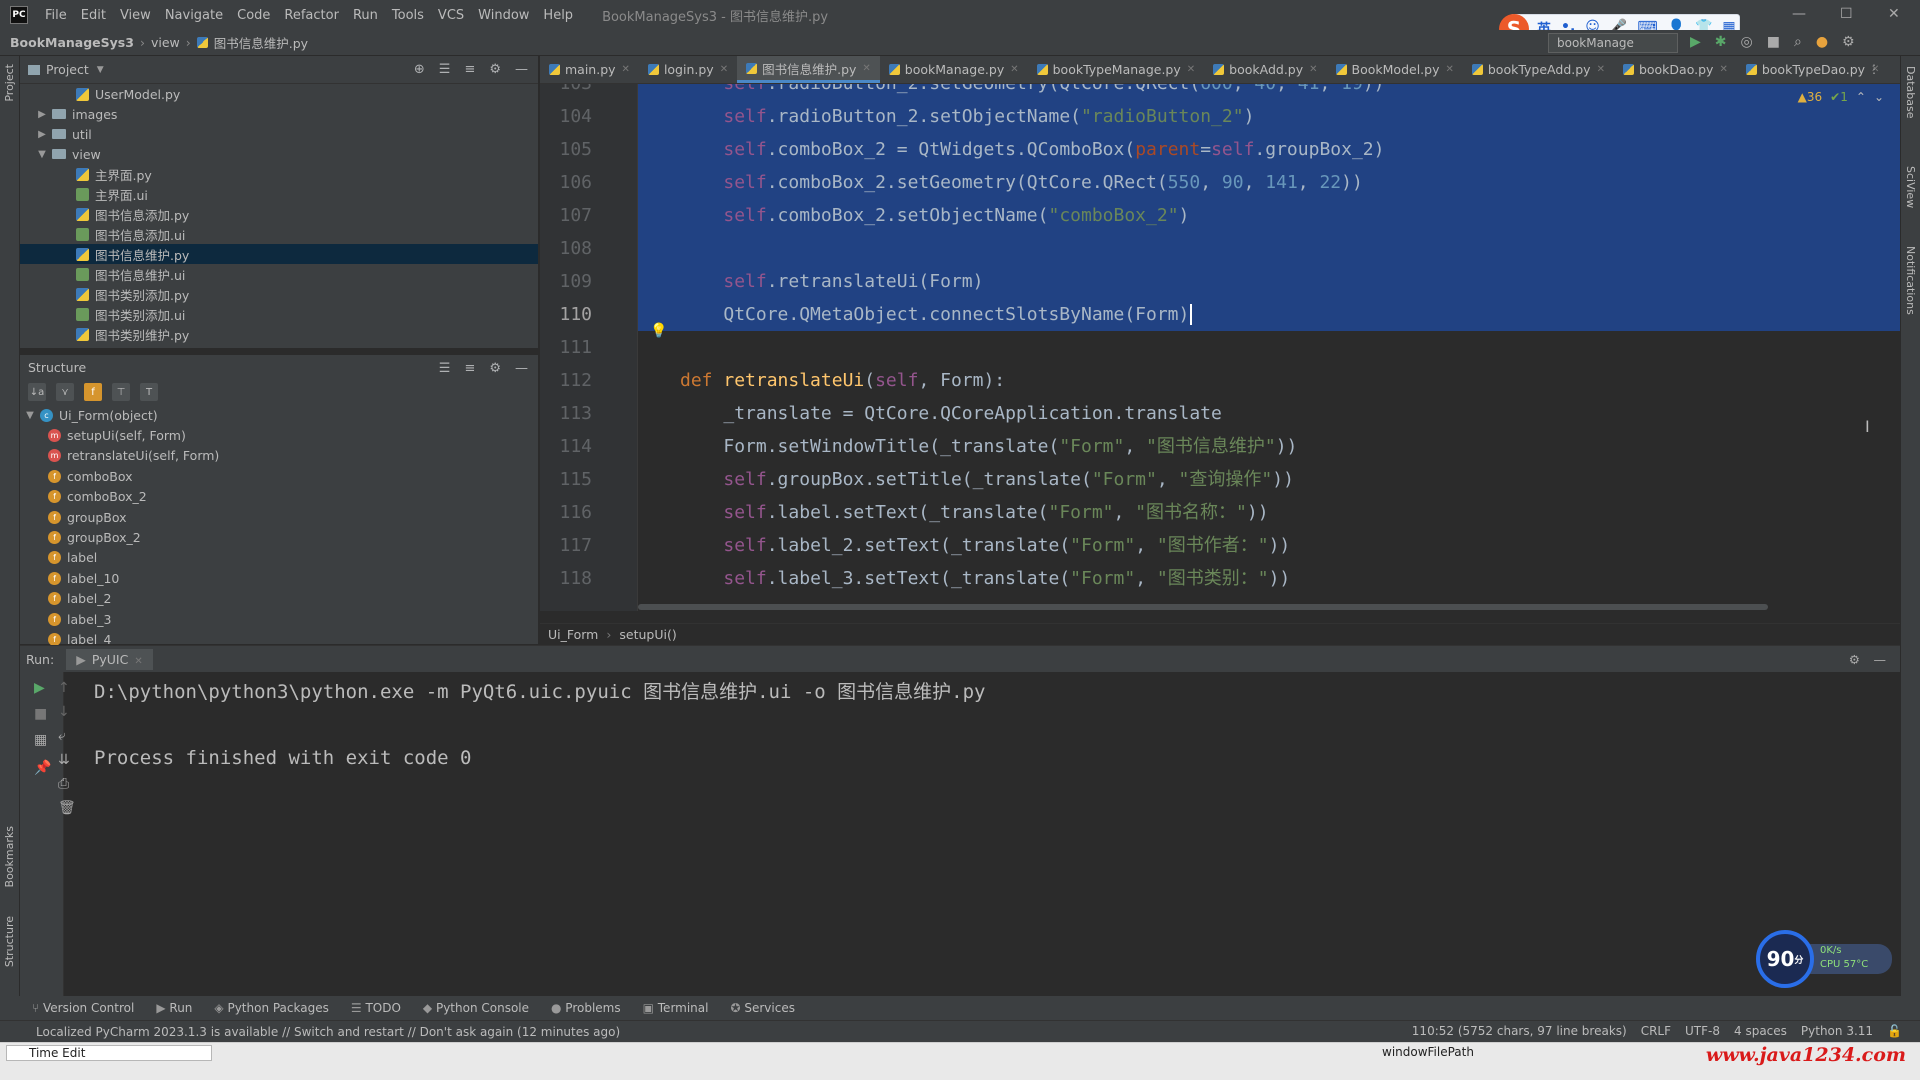  I want to click on editor-tab: bookTypeAdd.py ✕, so click(1538, 69).